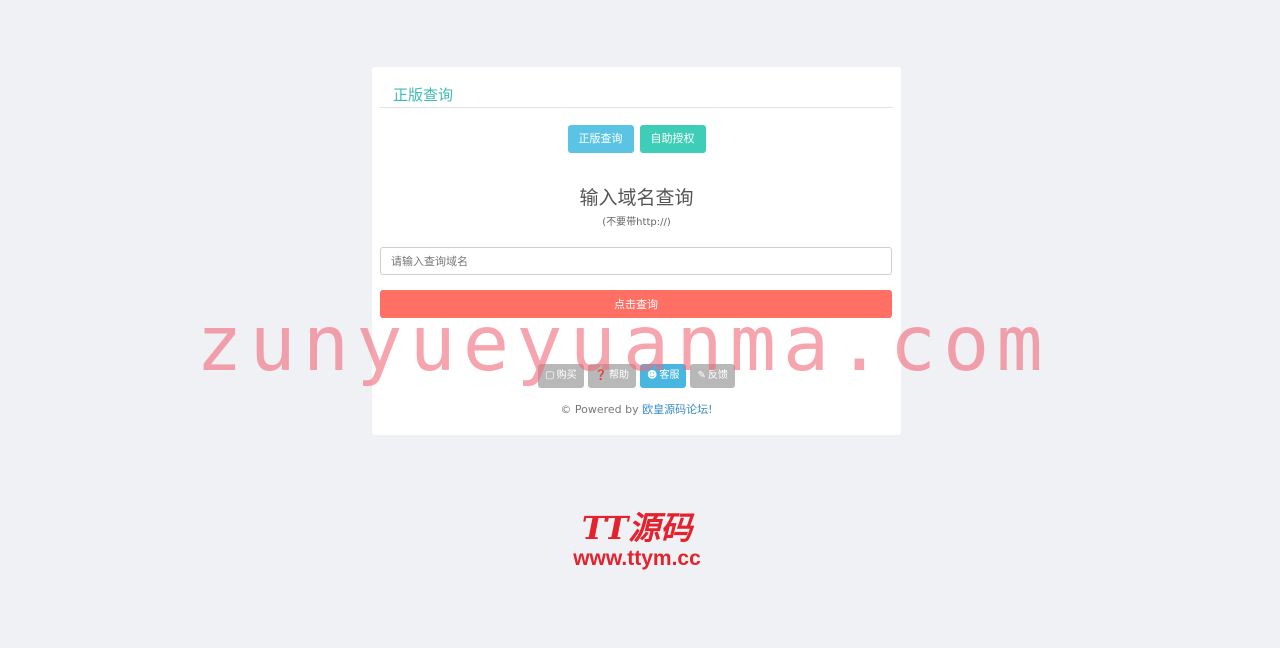 The width and height of the screenshot is (1280, 648). What do you see at coordinates (636, 222) in the screenshot?
I see `query-hint: (不要带http://)` at bounding box center [636, 222].